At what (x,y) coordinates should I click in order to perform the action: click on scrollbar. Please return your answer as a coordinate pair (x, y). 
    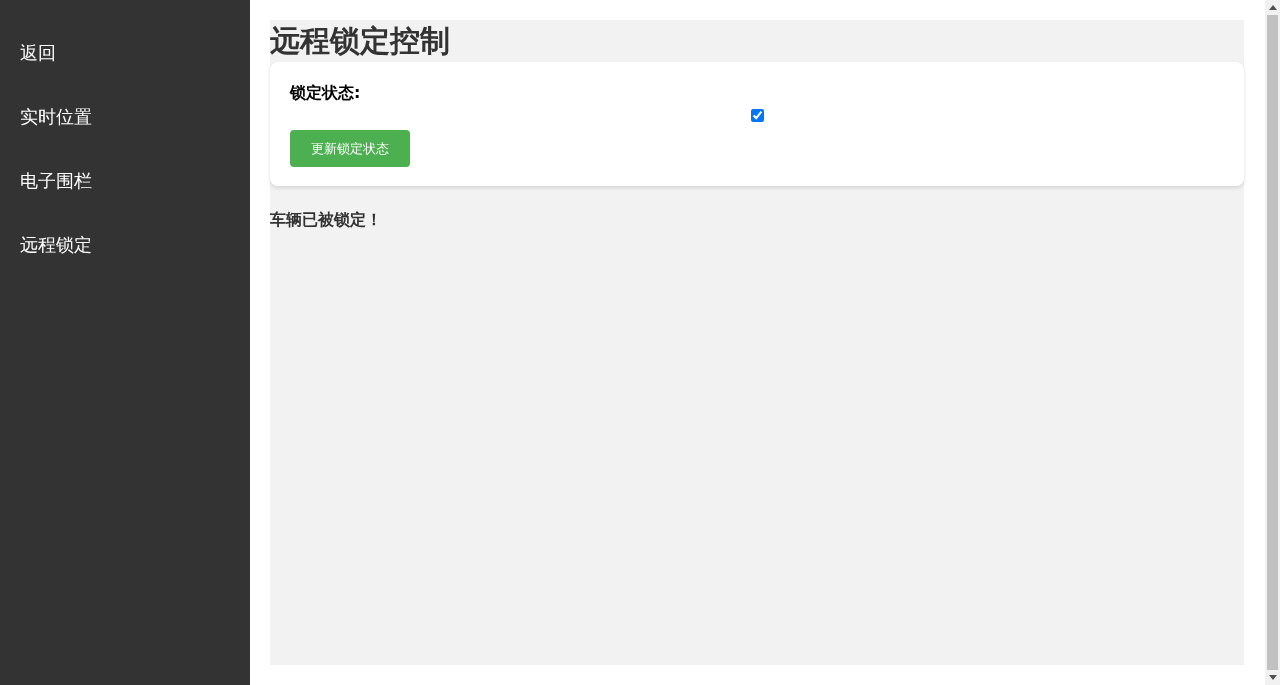
    Looking at the image, I should click on (1272, 342).